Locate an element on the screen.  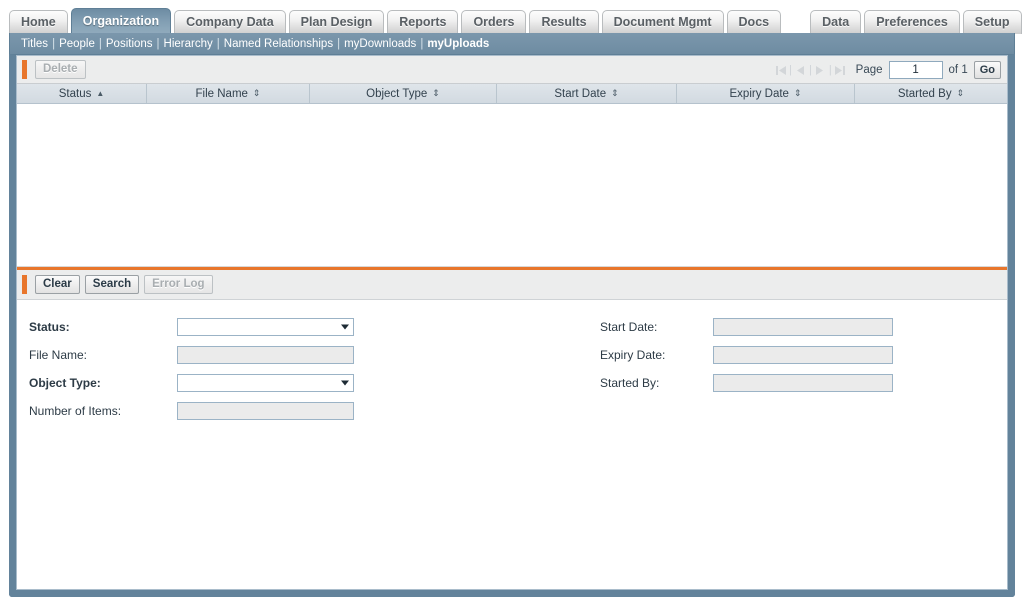
page-total-label: of 1 is located at coordinates (958, 70).